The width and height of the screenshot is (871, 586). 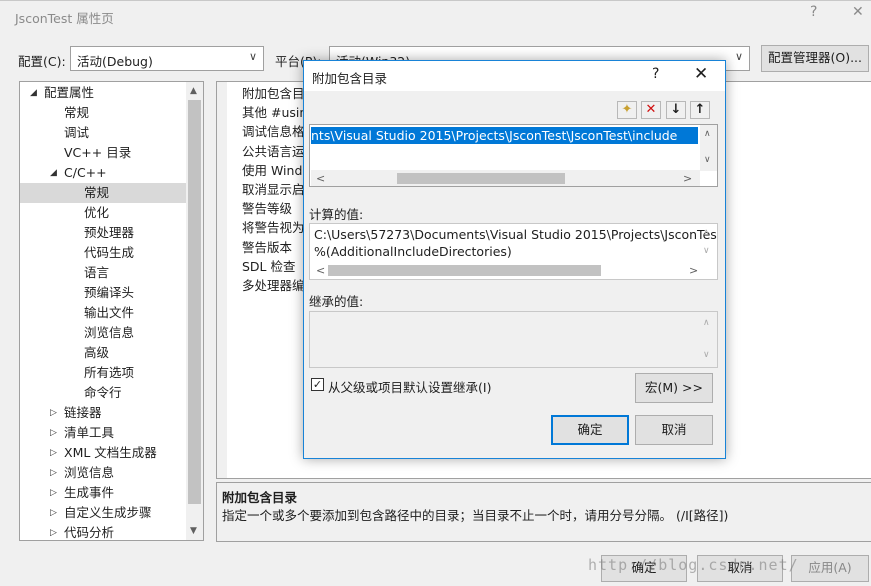 I want to click on tree-item: 调试, so click(x=76, y=133).